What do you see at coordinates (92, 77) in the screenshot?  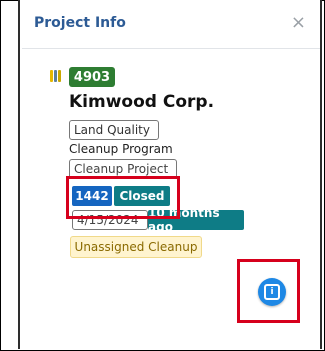 I see `project-id-badge: 4903` at bounding box center [92, 77].